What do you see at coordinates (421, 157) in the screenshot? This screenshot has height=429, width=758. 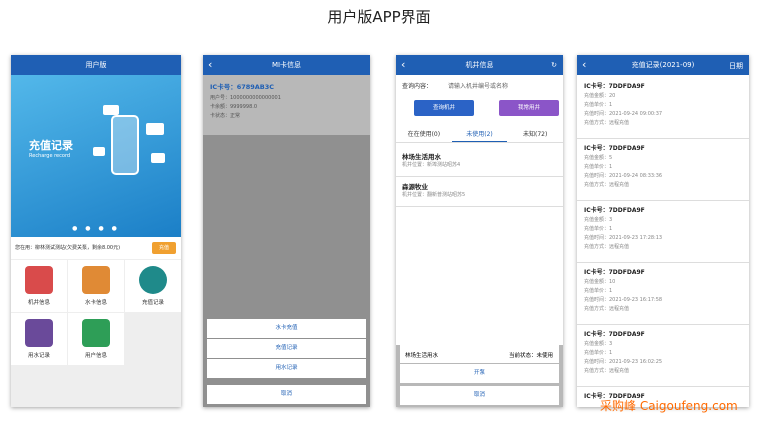 I see `well-name: 林场生活用水` at bounding box center [421, 157].